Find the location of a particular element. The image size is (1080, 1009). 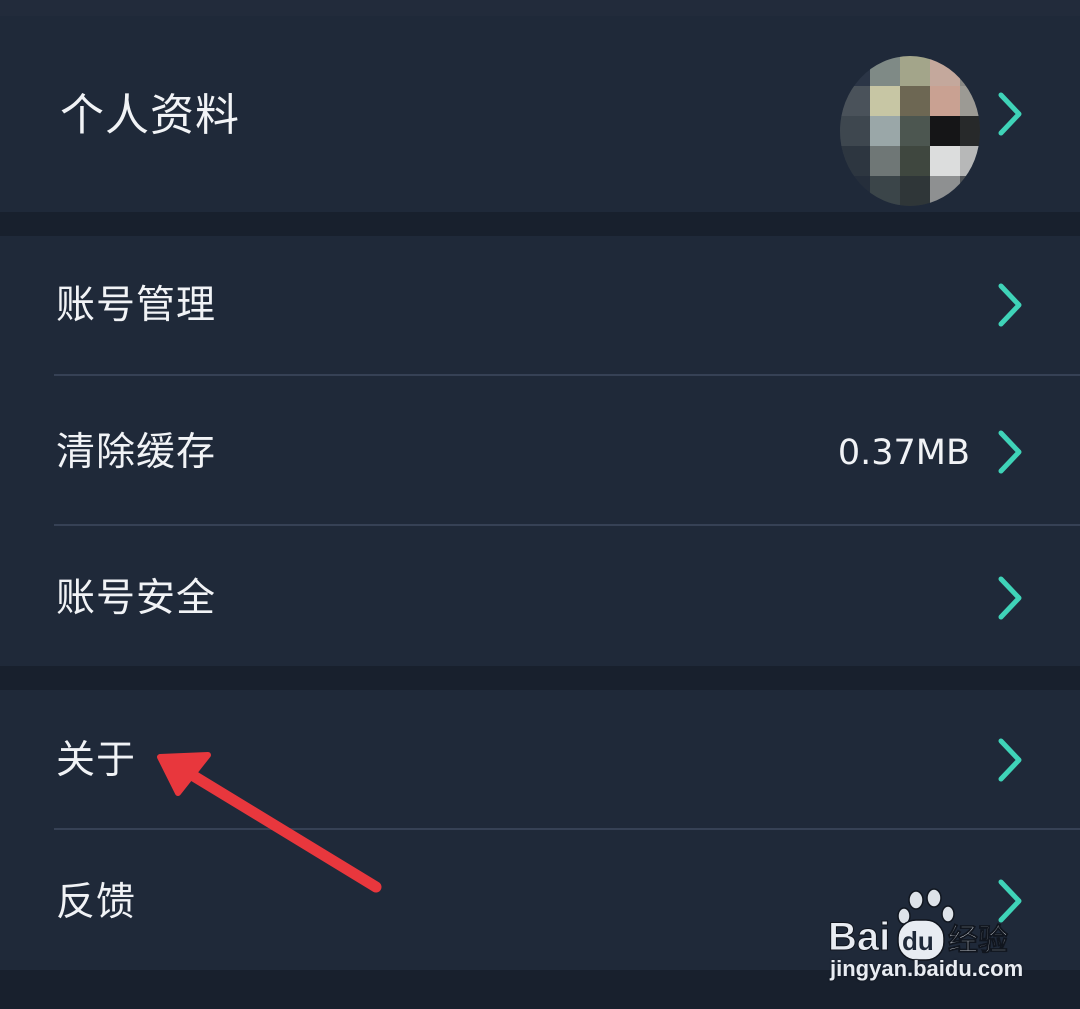

profile-label: 个人资料 is located at coordinates (150, 115).